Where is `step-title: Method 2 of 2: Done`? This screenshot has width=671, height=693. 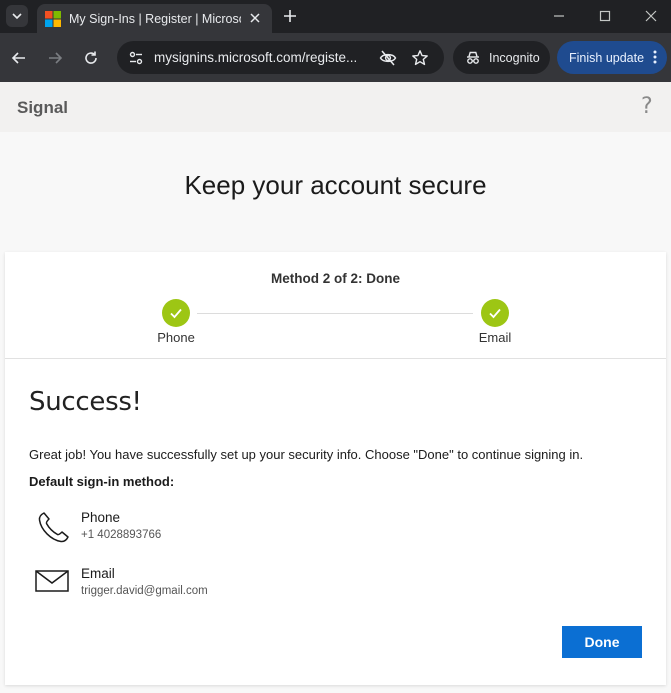
step-title: Method 2 of 2: Done is located at coordinates (335, 278).